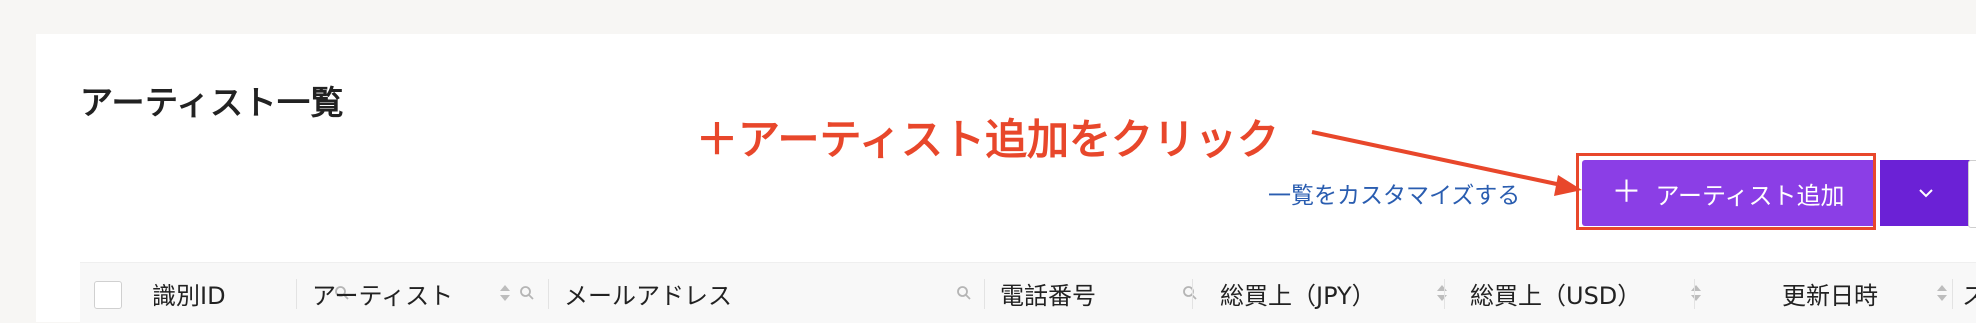  I want to click on chevron-down-icon, so click(1926, 193).